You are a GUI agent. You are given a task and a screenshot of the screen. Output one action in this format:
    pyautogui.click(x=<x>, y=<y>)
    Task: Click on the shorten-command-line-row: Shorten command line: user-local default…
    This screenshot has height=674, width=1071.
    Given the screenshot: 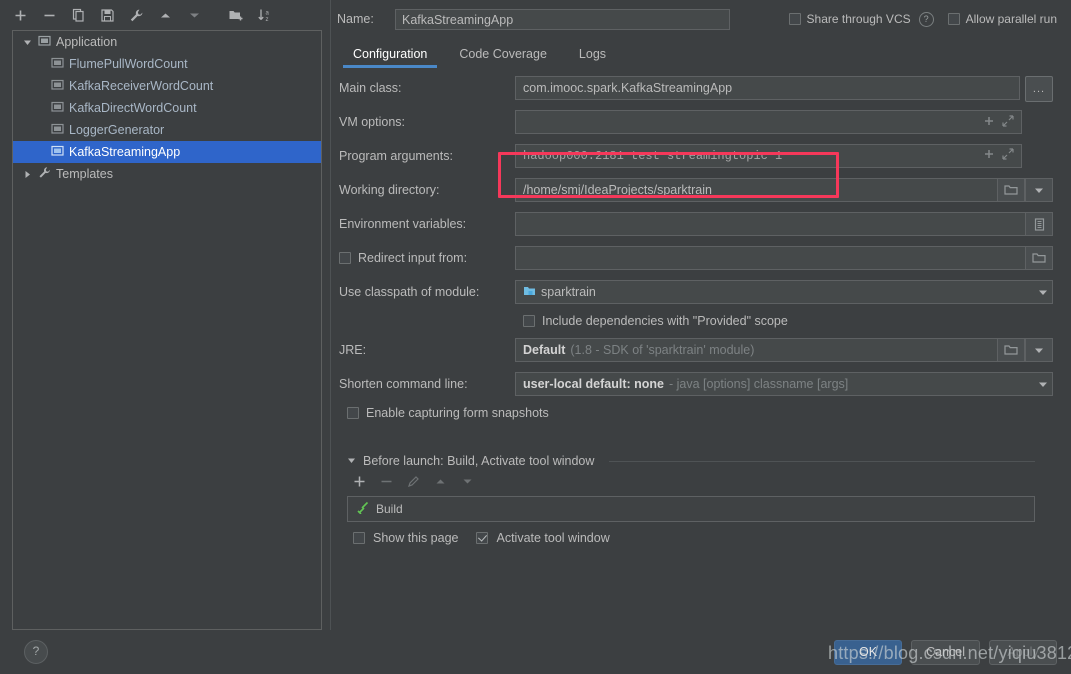 What is the action you would take?
    pyautogui.click(x=696, y=384)
    